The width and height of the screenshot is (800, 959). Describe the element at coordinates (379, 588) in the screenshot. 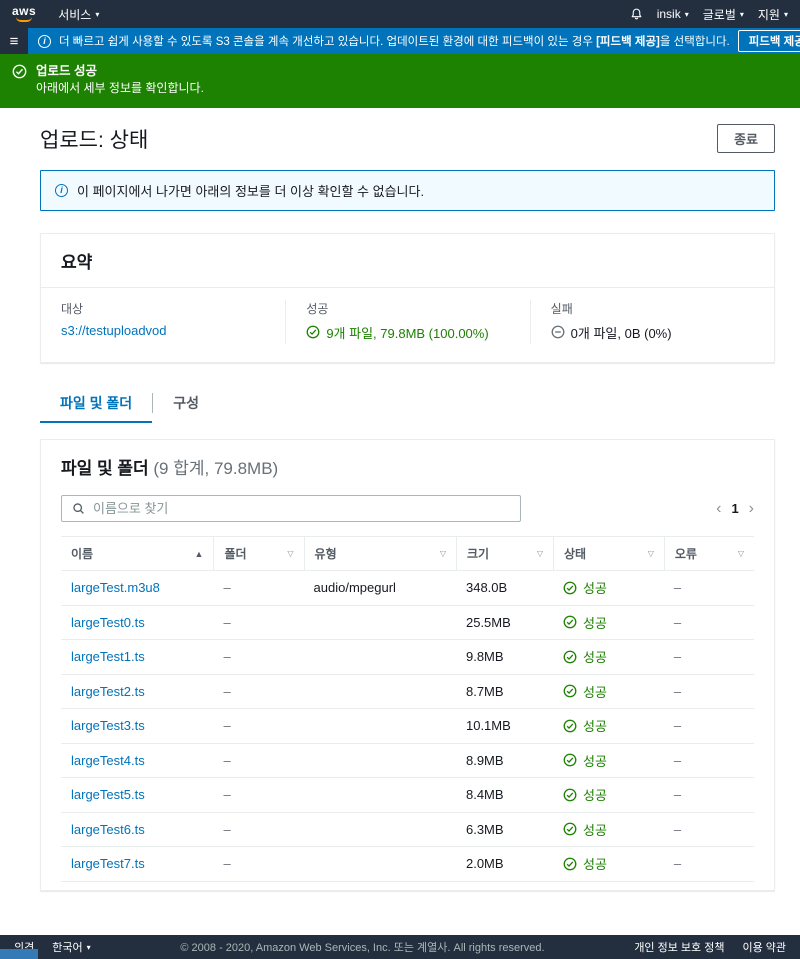

I see `type-cell: audio/mpegurl` at that location.